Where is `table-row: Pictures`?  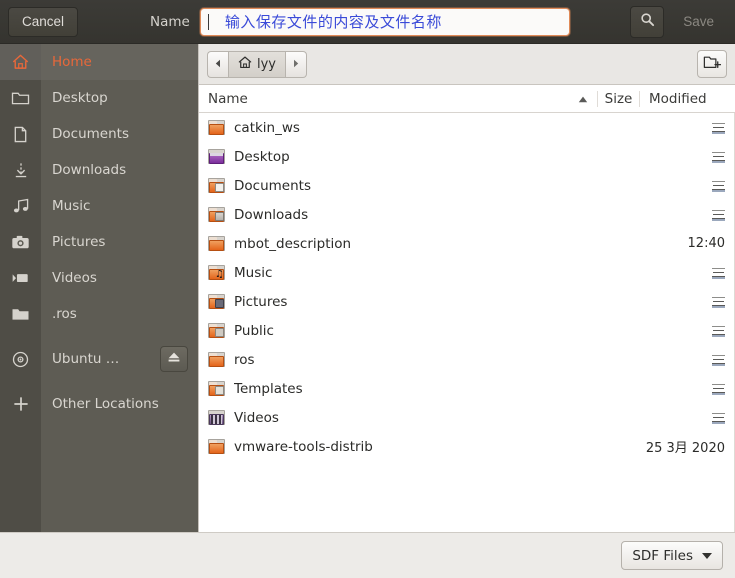 table-row: Pictures is located at coordinates (467, 301).